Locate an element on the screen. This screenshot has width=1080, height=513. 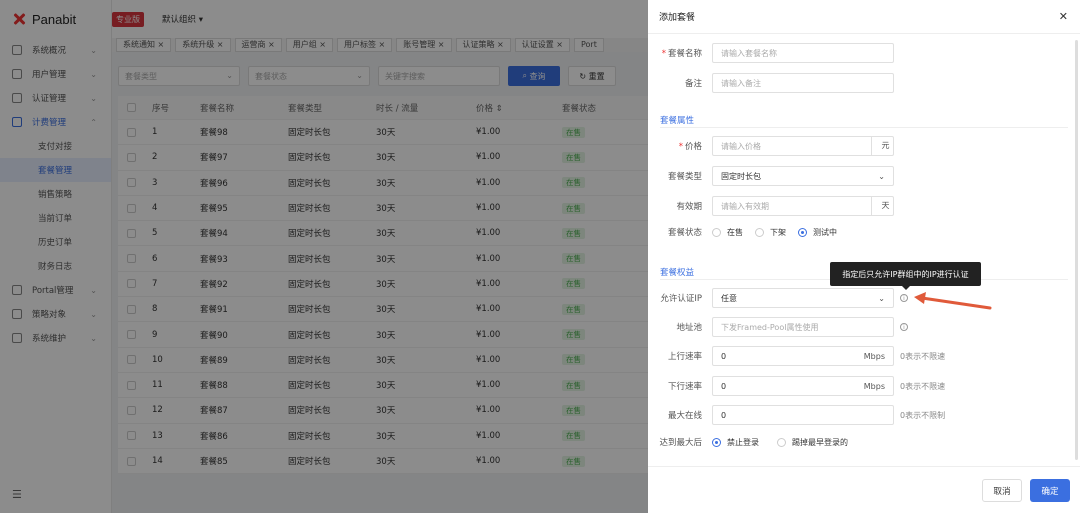
remark-input: 请输入备注 is located at coordinates (803, 83).